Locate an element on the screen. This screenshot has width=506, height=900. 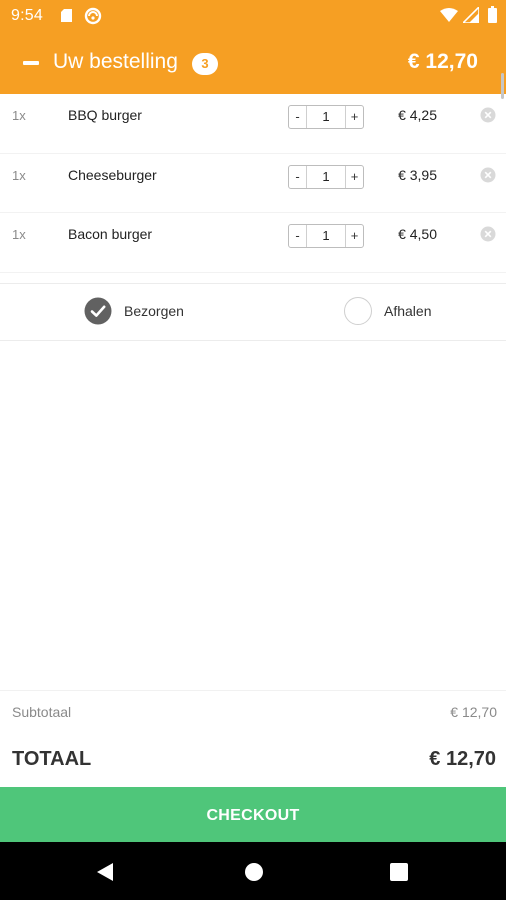
option-bezorgen: Bezorgen is located at coordinates (164, 312).